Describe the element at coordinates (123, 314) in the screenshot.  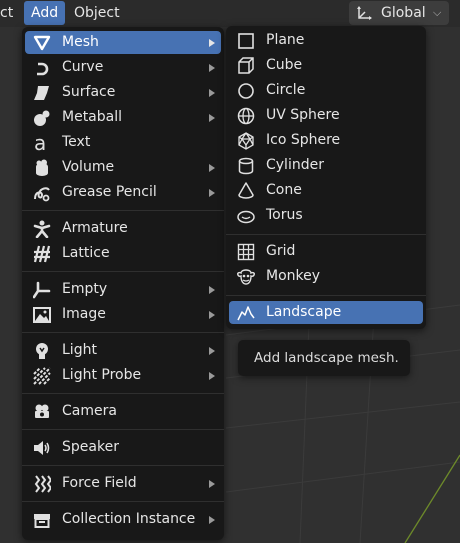
I see `add-menu-item-image: Image` at that location.